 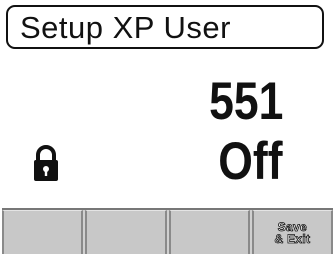 I want to click on user-number-value: 551, so click(x=245, y=101).